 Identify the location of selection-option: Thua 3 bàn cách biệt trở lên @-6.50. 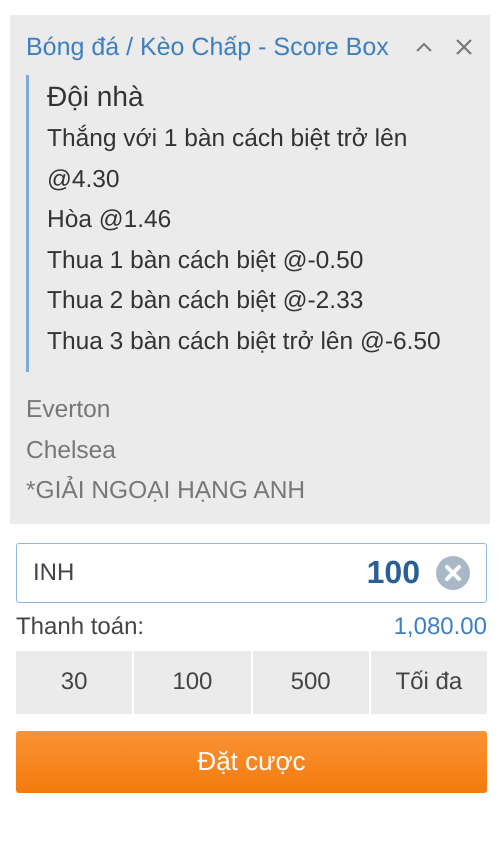
(260, 342).